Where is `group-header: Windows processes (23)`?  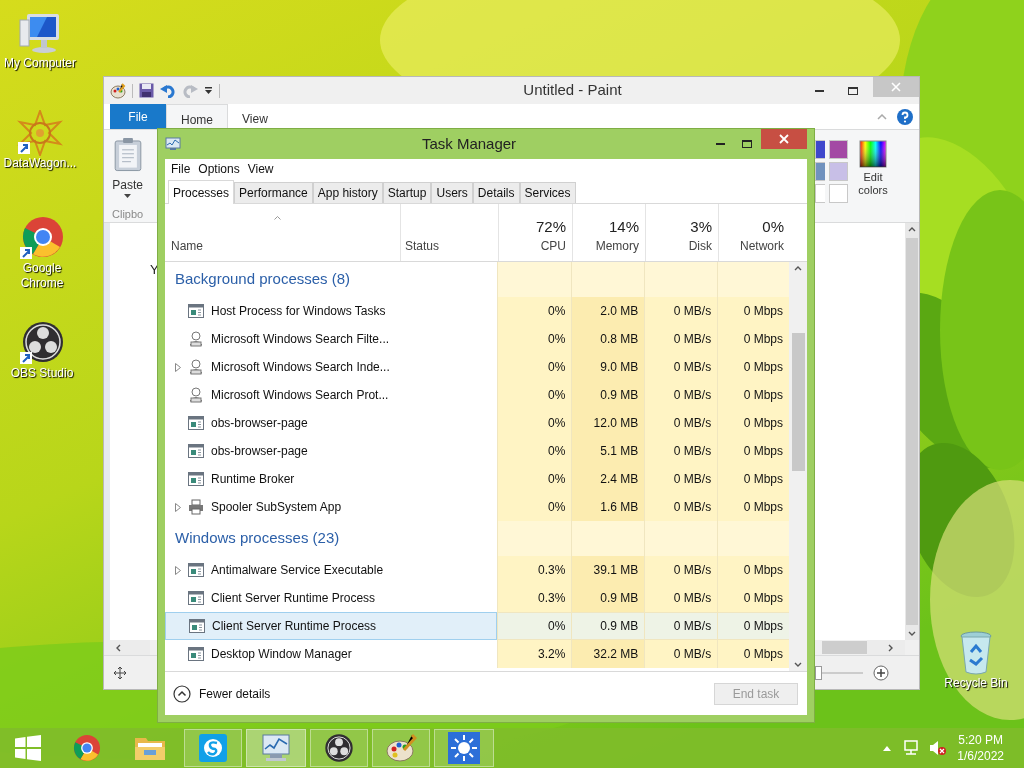 group-header: Windows processes (23) is located at coordinates (257, 538).